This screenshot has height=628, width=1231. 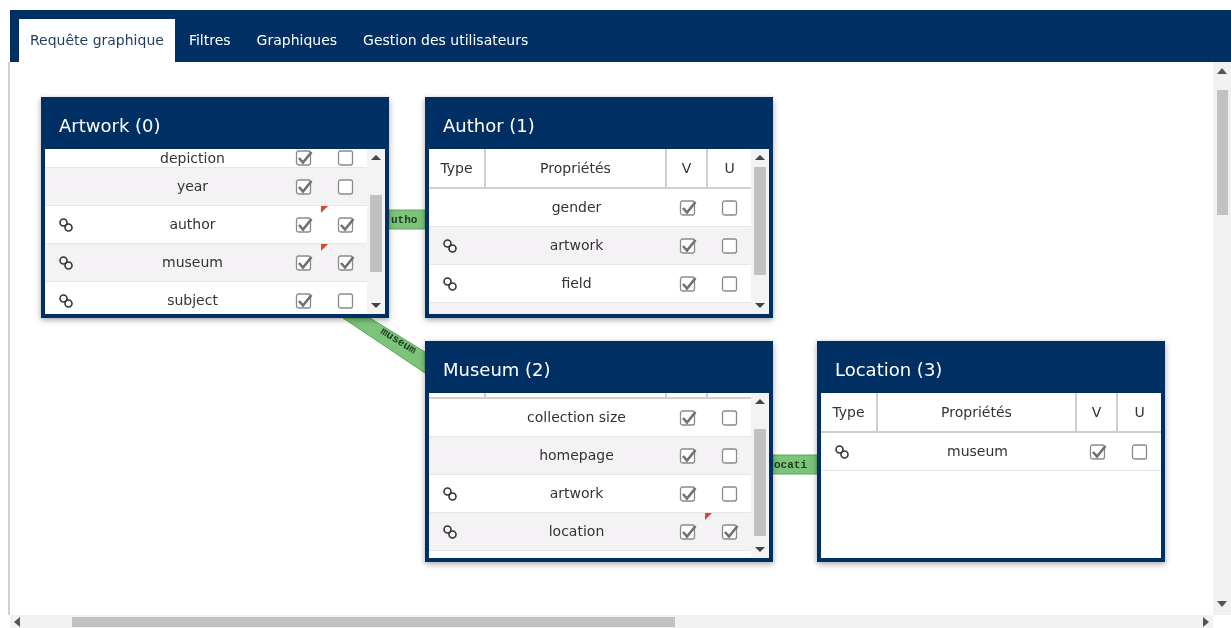 I want to click on table-row: gender, so click(x=590, y=208).